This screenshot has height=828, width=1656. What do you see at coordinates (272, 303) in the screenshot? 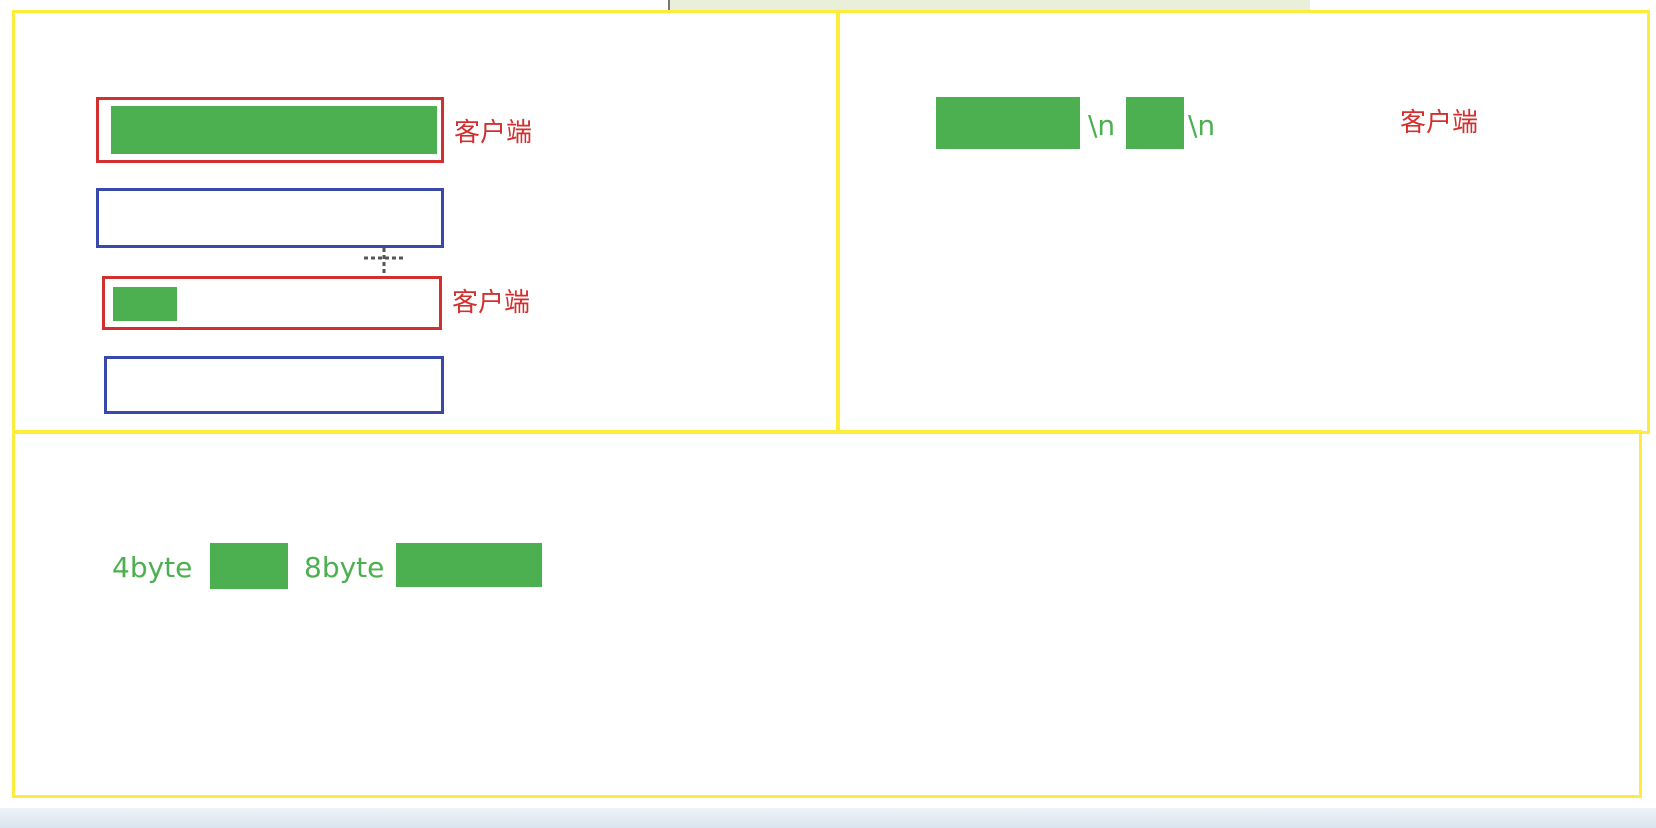
I see `buffer-box-partial` at bounding box center [272, 303].